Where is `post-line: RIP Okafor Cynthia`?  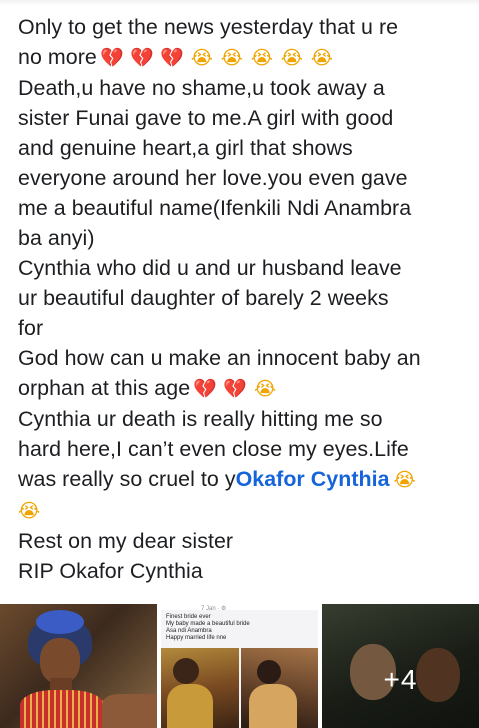 post-line: RIP Okafor Cynthia is located at coordinates (110, 571).